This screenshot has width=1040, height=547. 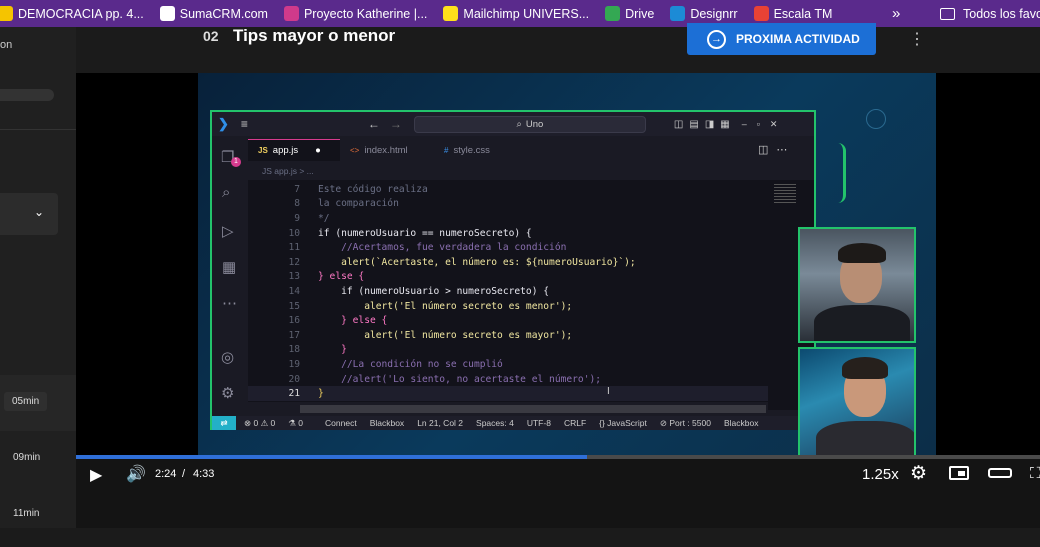 What do you see at coordinates (831, 173) in the screenshot?
I see `neon-bracket-decoration` at bounding box center [831, 173].